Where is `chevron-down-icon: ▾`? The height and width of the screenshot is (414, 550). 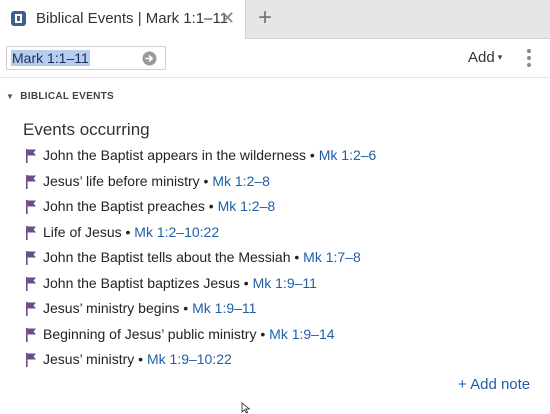 chevron-down-icon: ▾ is located at coordinates (500, 57).